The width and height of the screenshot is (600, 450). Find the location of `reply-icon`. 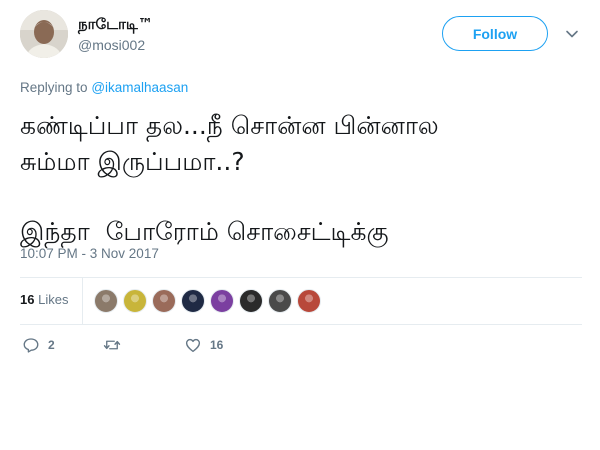

reply-icon is located at coordinates (31, 345).